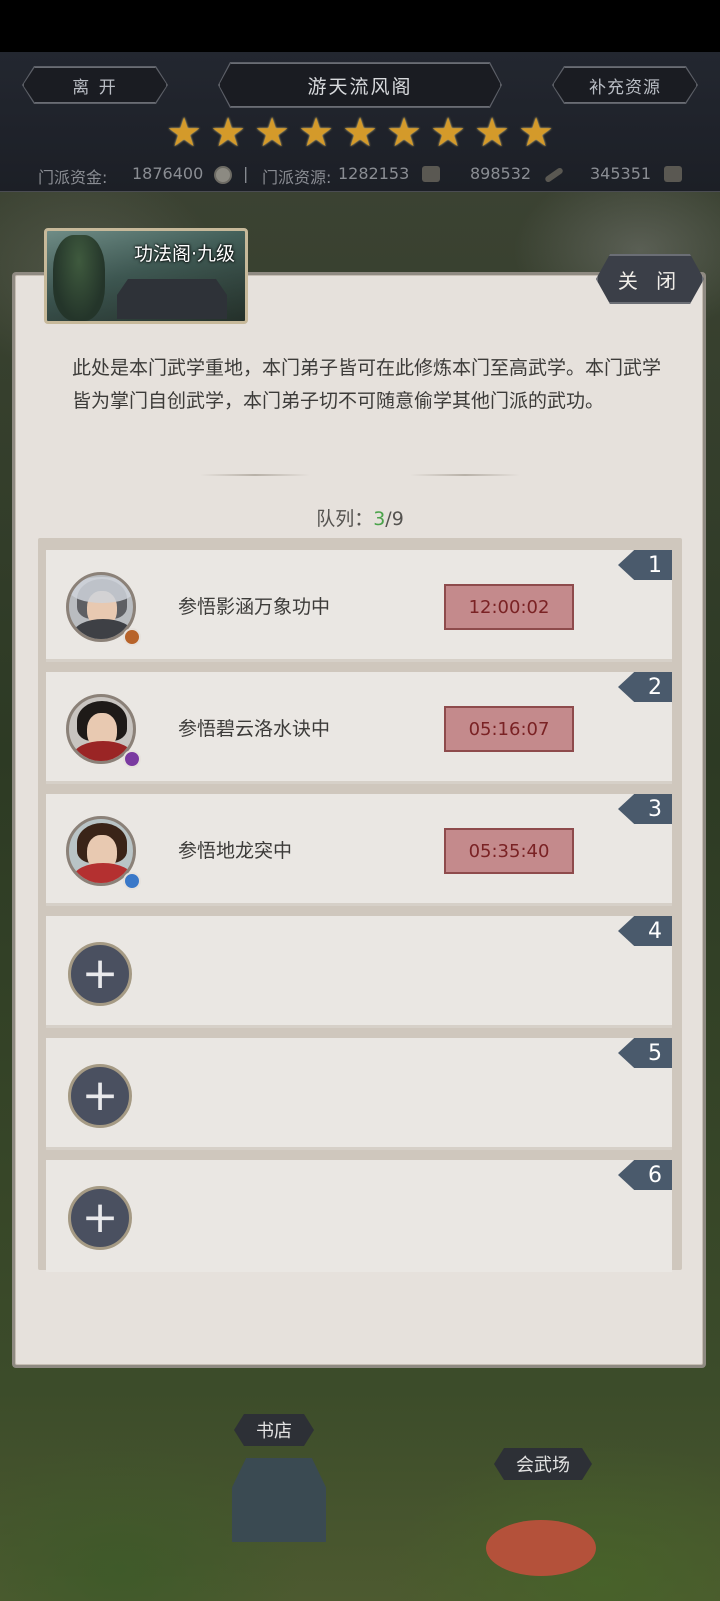 Image resolution: width=720 pixels, height=1601 pixels. I want to click on divider-left, so click(255, 475).